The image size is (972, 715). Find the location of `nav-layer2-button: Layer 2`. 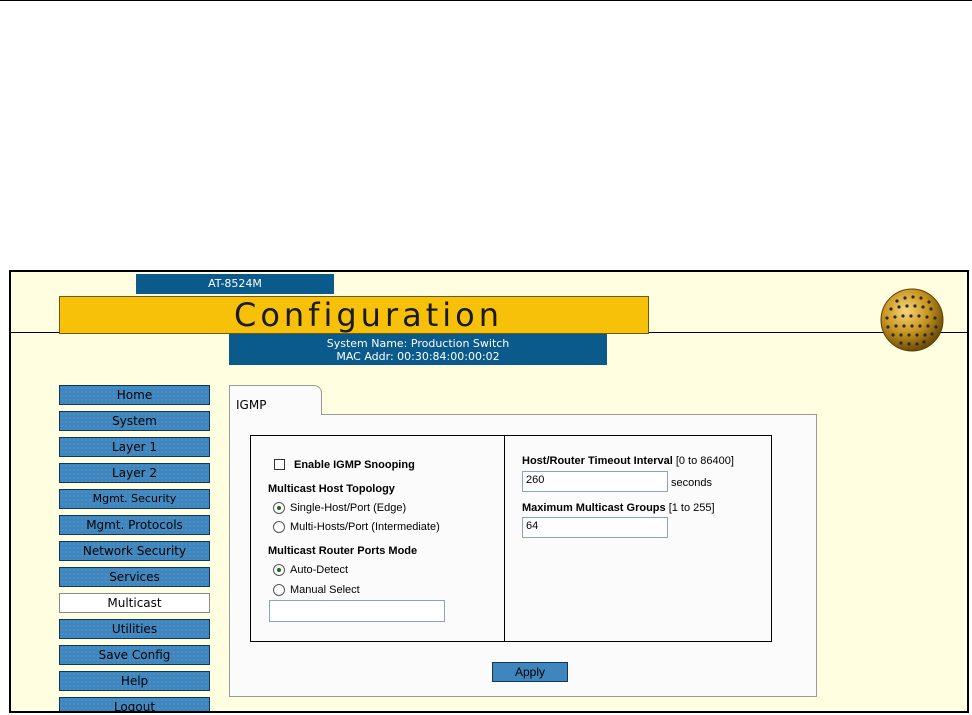

nav-layer2-button: Layer 2 is located at coordinates (134, 473).